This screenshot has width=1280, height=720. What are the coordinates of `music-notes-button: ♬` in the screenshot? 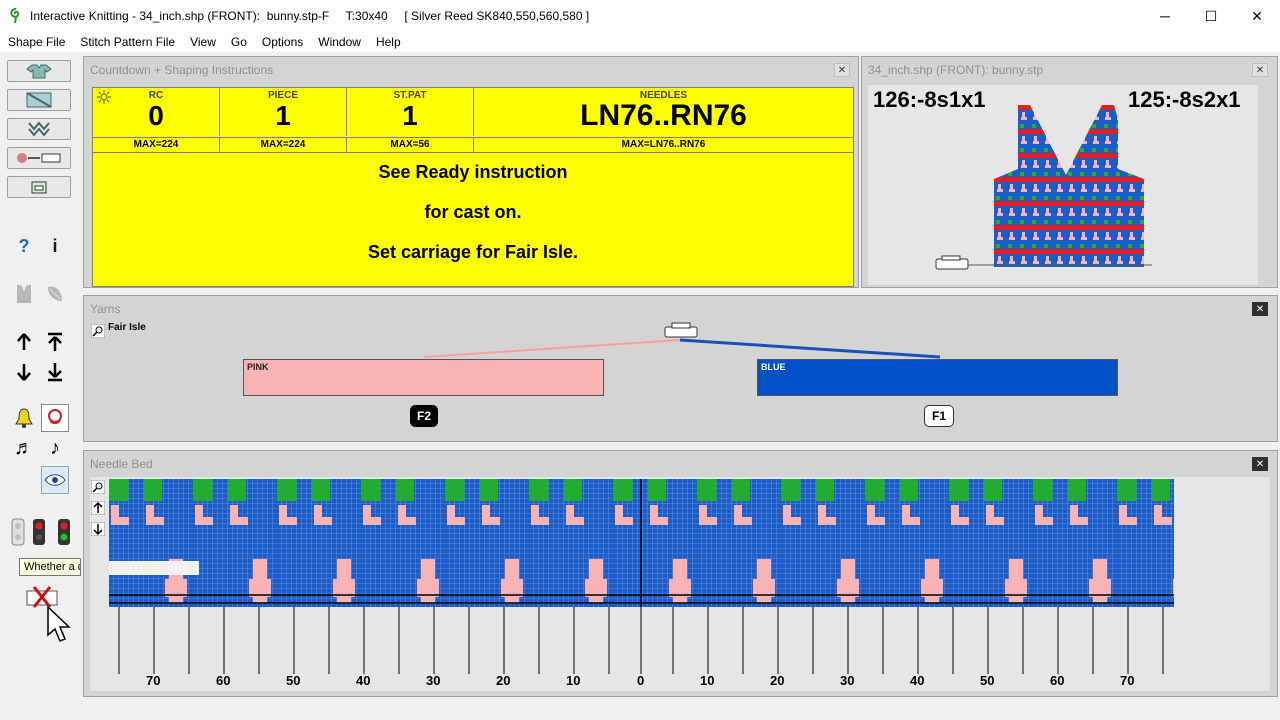 It's located at (24, 448).